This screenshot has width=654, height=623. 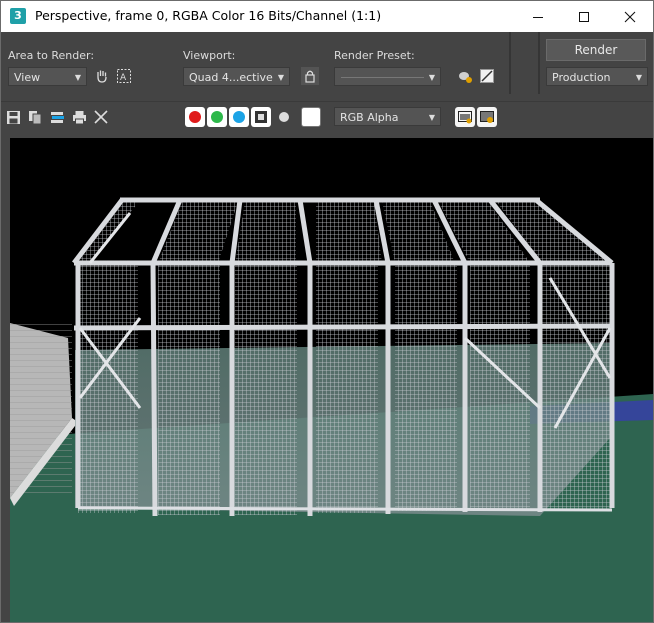 I want to click on hand-icon, so click(x=102, y=76).